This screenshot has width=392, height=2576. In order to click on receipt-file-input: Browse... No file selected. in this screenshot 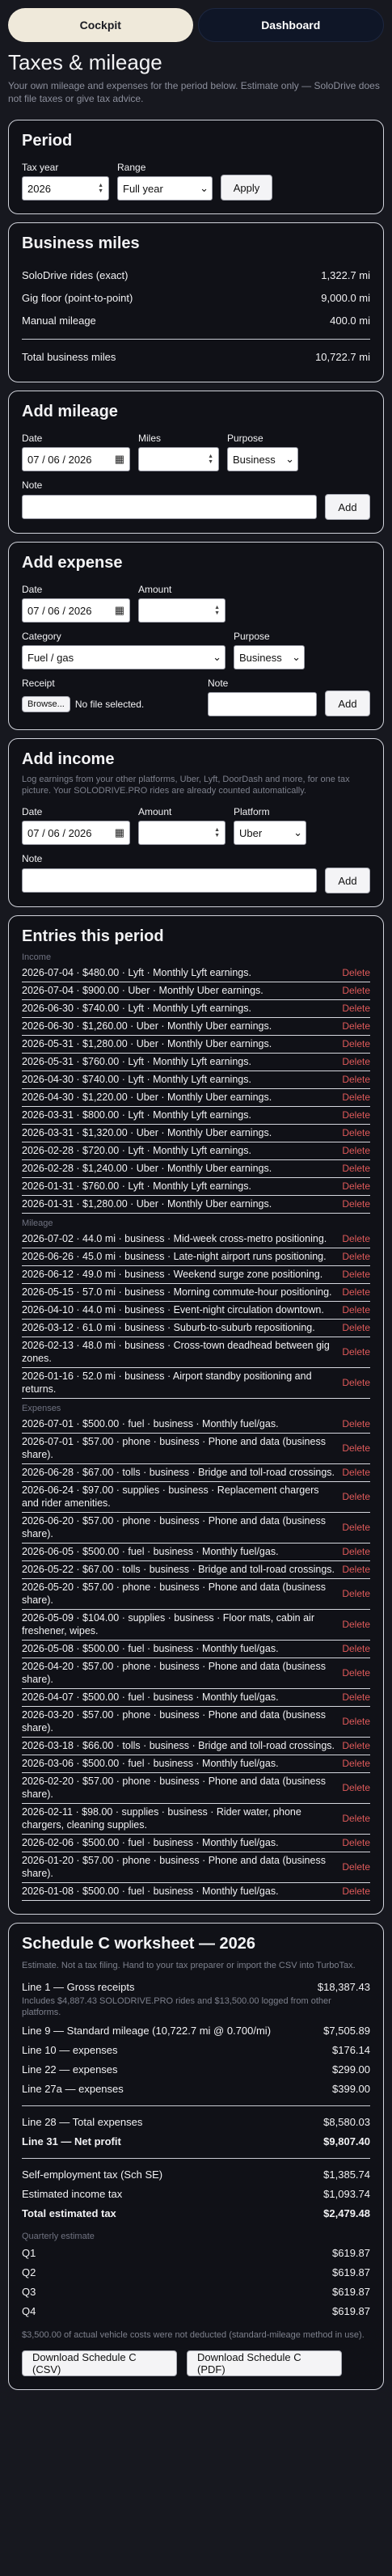, I will do `click(111, 704)`.